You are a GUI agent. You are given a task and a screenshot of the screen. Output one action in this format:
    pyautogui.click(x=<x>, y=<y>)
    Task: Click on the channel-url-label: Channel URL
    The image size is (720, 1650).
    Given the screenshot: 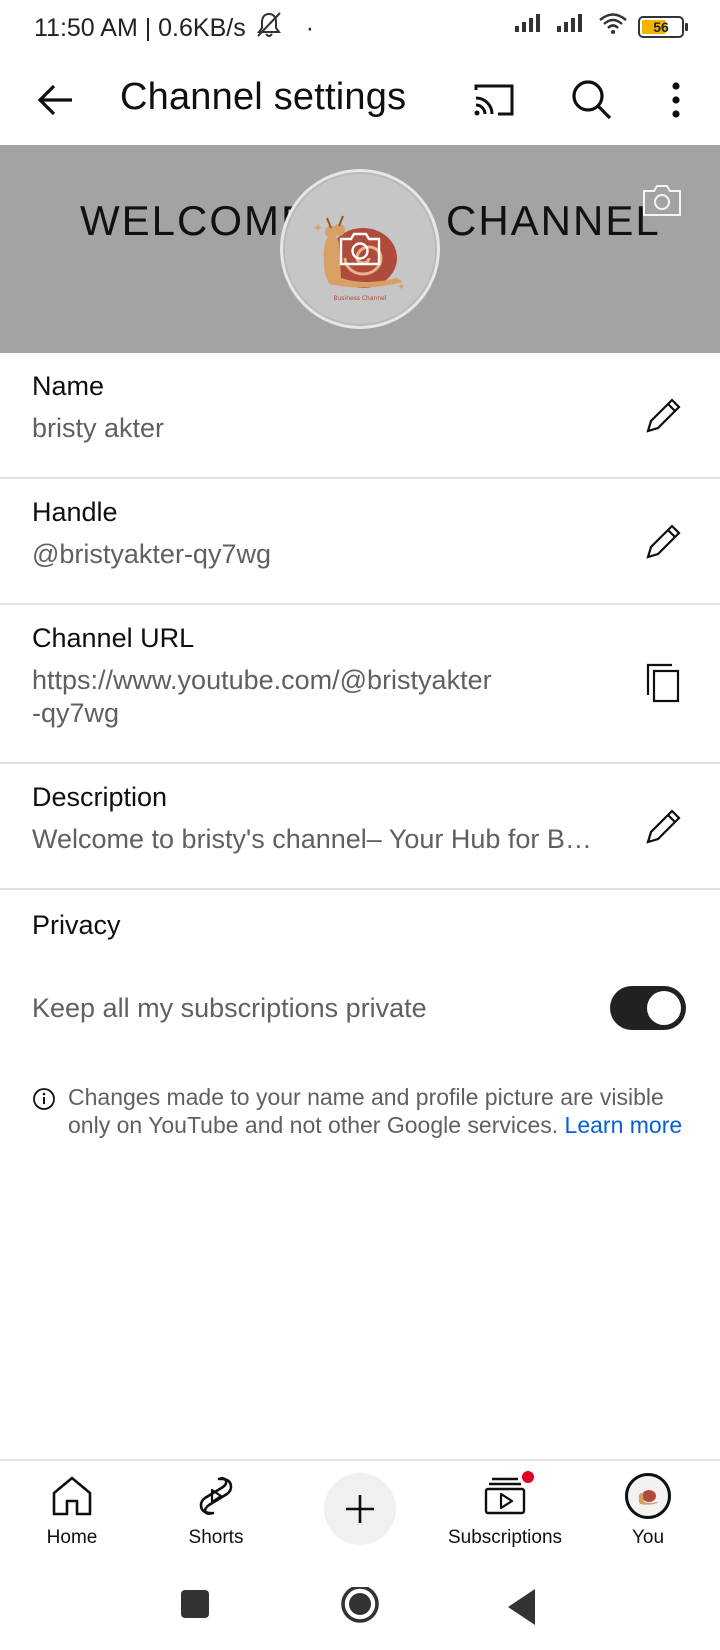 What is the action you would take?
    pyautogui.click(x=113, y=638)
    